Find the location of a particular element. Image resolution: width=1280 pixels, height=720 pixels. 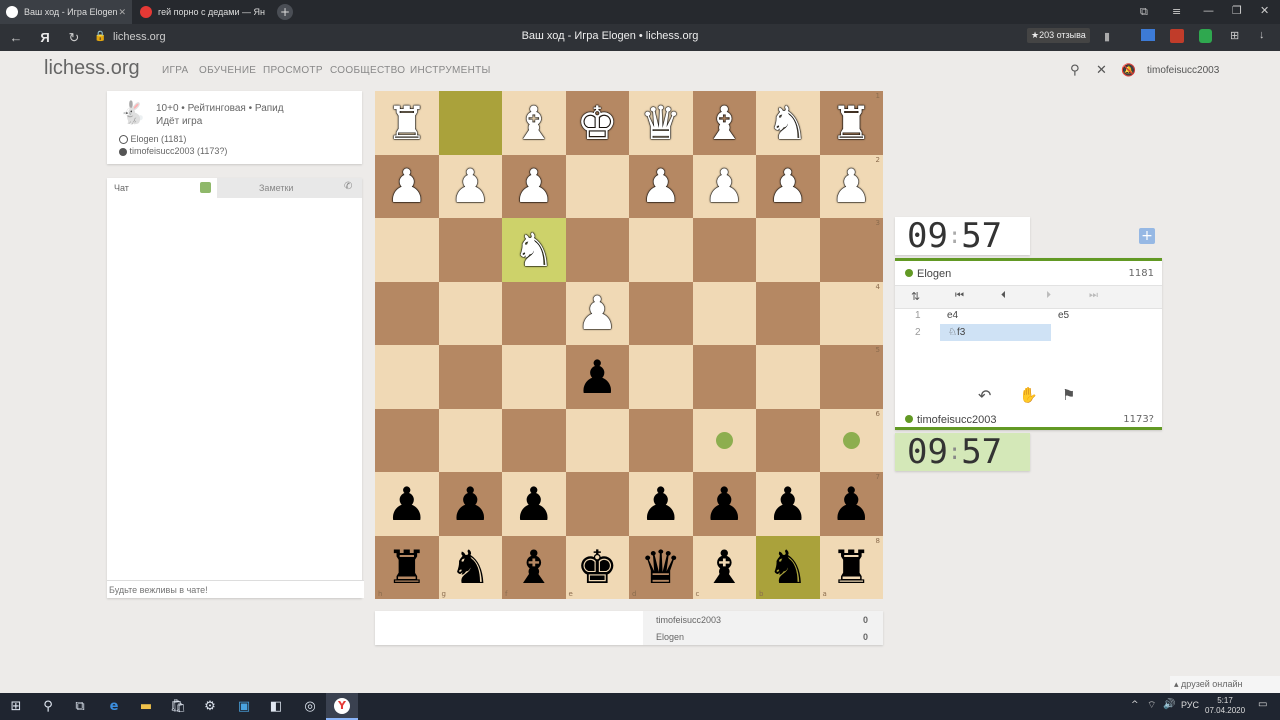

notification-center-icon: ▭ is located at coordinates (1262, 704).